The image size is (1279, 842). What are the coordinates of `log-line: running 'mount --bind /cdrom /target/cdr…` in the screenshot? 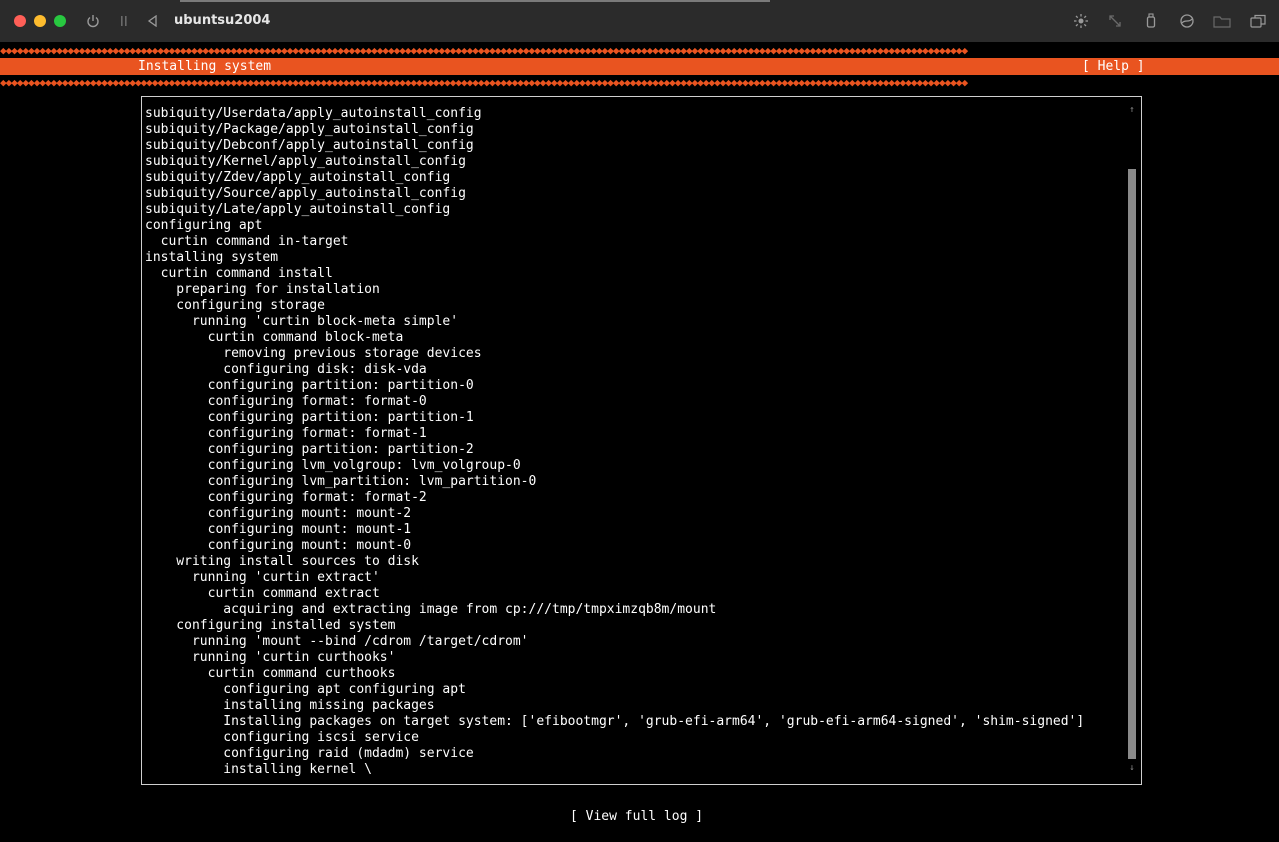 It's located at (337, 641).